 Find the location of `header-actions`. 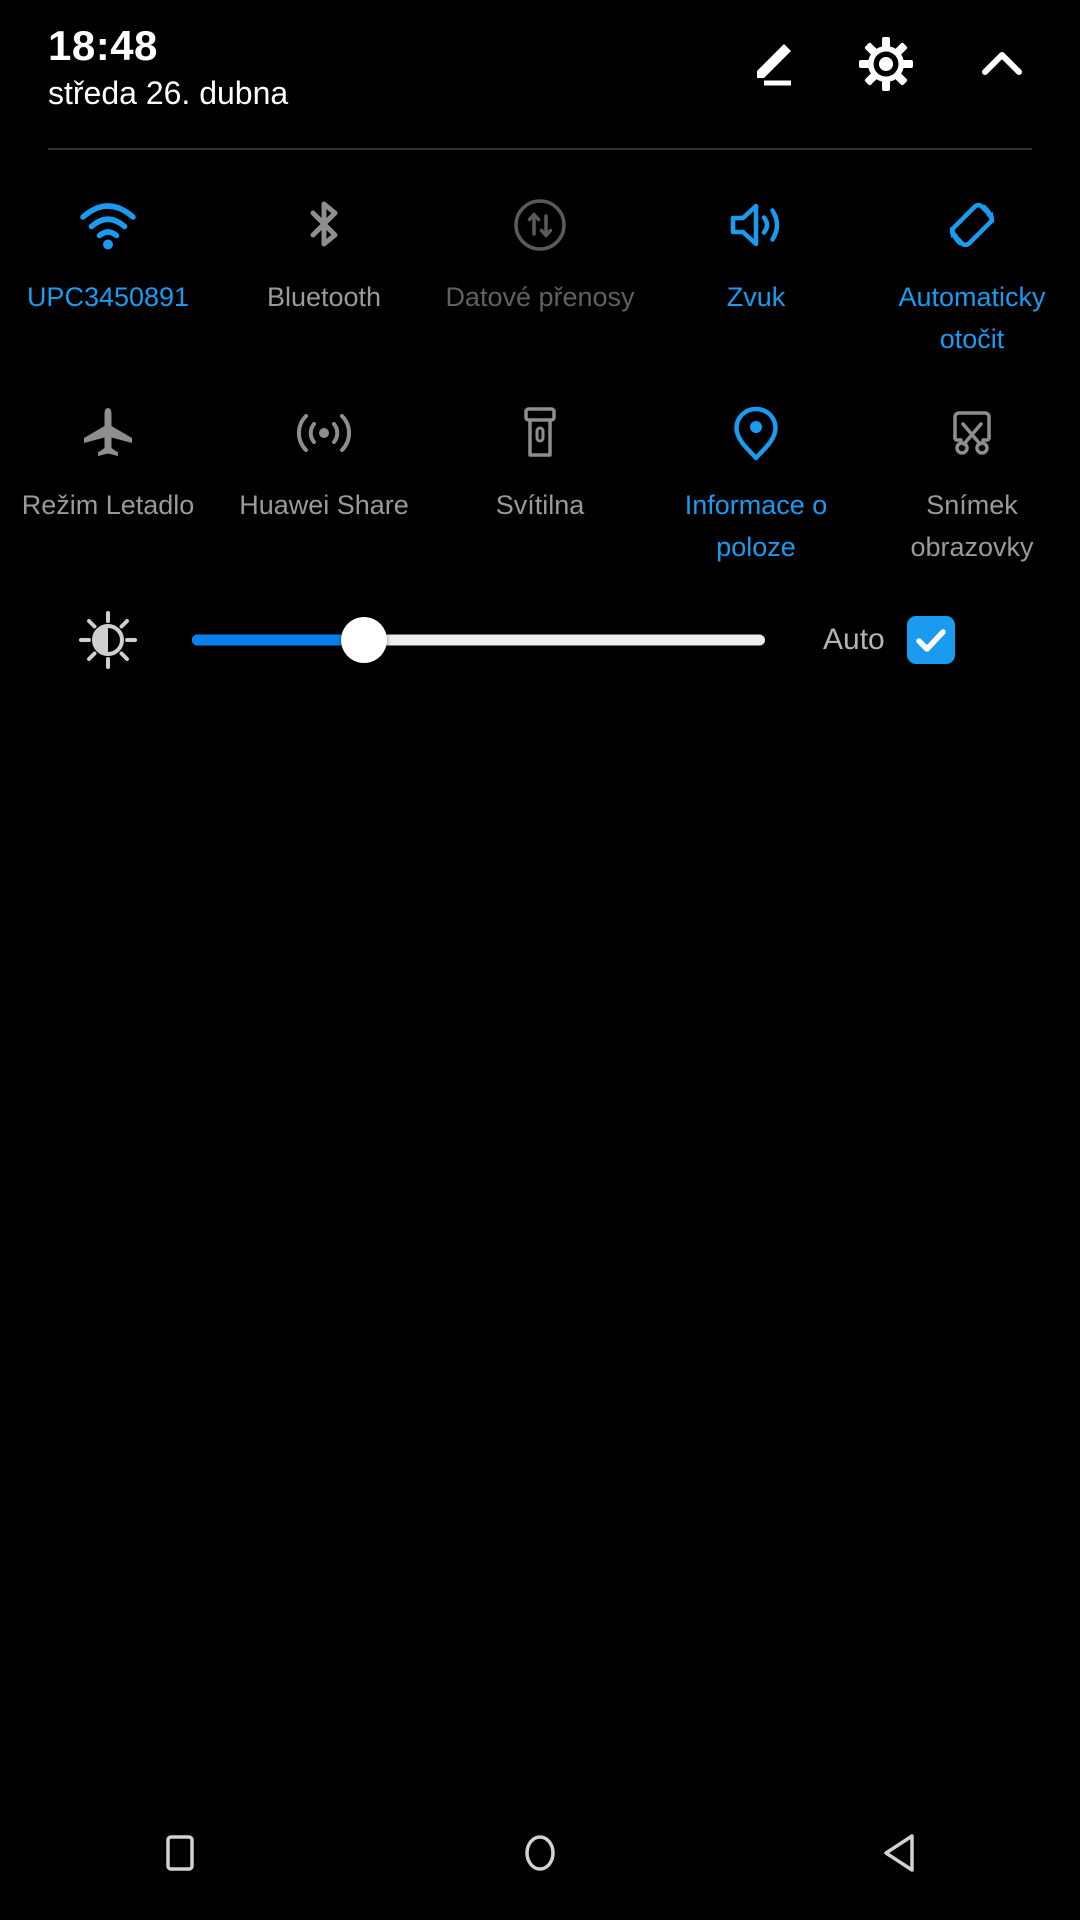

header-actions is located at coordinates (886, 47).